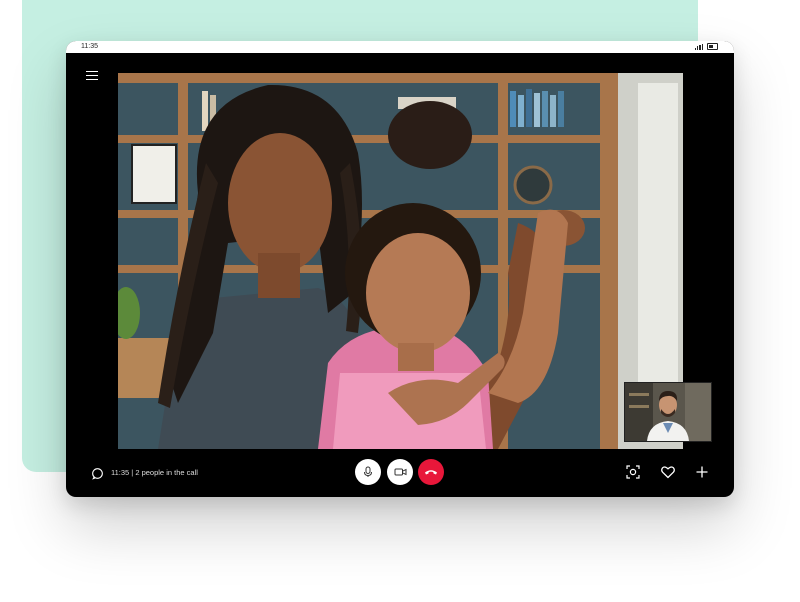 This screenshot has width=800, height=602. Describe the element at coordinates (633, 472) in the screenshot. I see `camera-focus-icon` at that location.